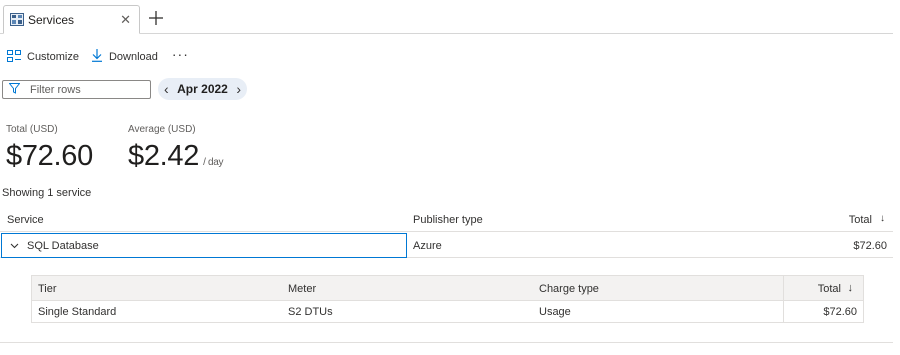 This screenshot has width=900, height=355. What do you see at coordinates (133, 57) in the screenshot?
I see `download-label: Download` at bounding box center [133, 57].